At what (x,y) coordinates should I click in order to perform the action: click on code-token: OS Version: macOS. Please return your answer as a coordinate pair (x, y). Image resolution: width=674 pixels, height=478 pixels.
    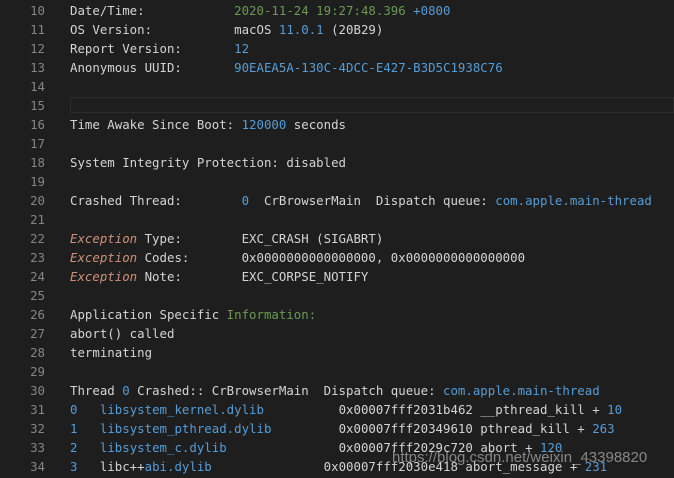
    Looking at the image, I should click on (174, 29).